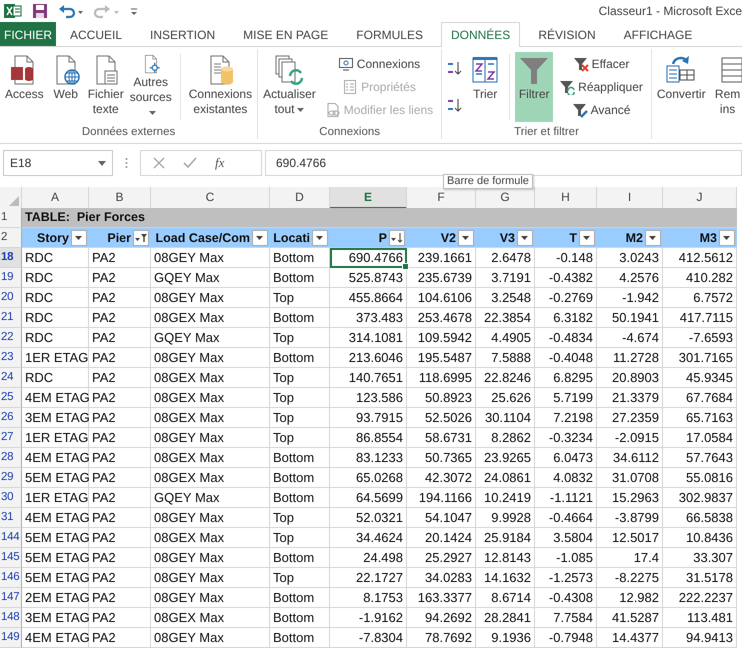 The height and width of the screenshot is (648, 742). What do you see at coordinates (700, 578) in the screenshot?
I see `table-cell: 31.5178` at bounding box center [700, 578].